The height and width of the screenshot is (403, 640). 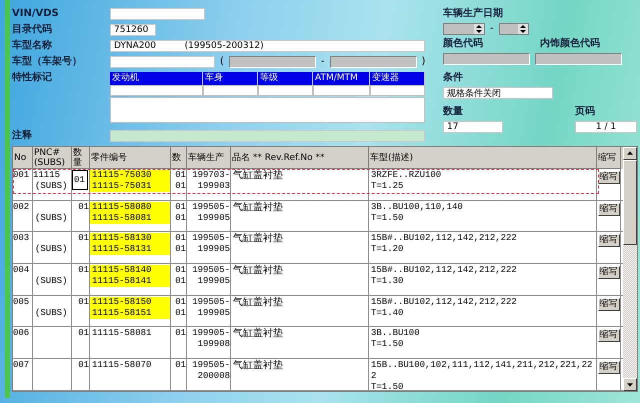 I want to click on column-header: 数量, so click(x=81, y=158).